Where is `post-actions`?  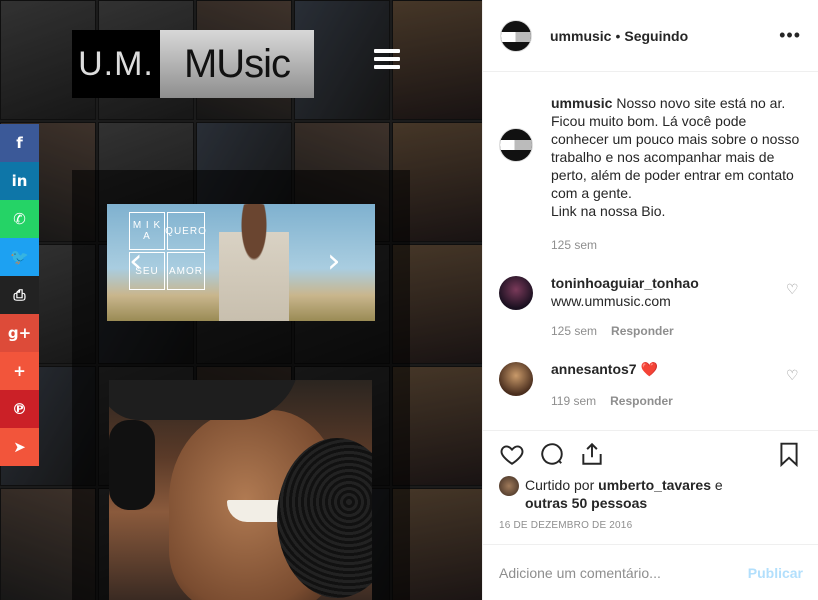 post-actions is located at coordinates (650, 453).